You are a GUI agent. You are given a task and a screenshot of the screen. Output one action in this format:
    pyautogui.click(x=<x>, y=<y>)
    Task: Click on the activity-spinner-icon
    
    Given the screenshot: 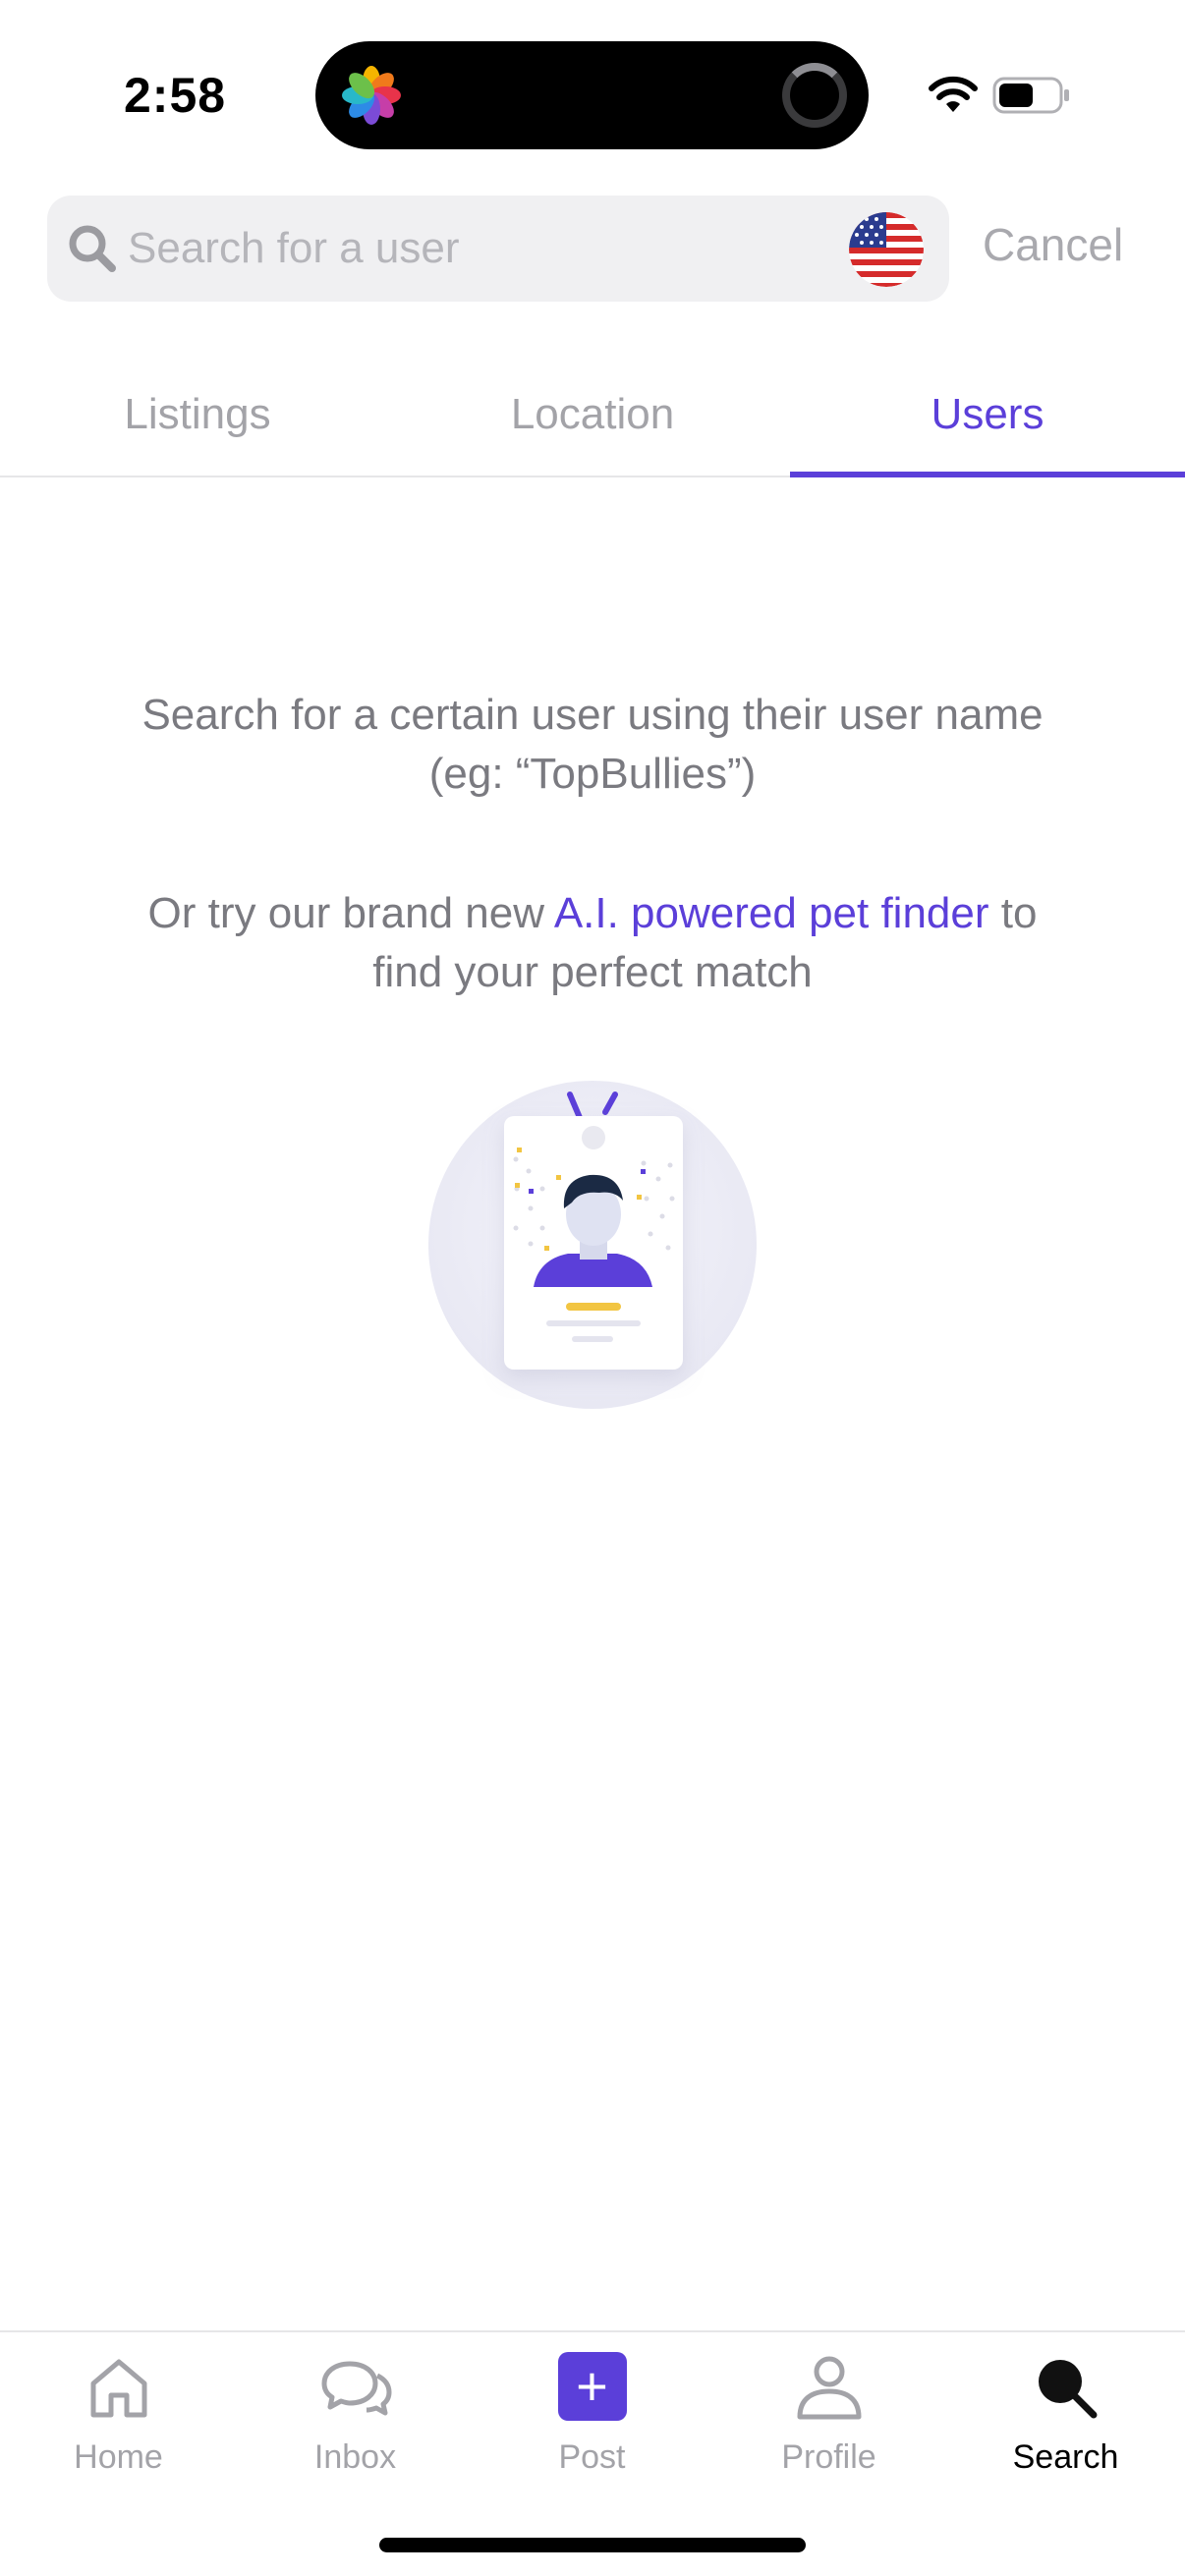 What is the action you would take?
    pyautogui.click(x=815, y=95)
    